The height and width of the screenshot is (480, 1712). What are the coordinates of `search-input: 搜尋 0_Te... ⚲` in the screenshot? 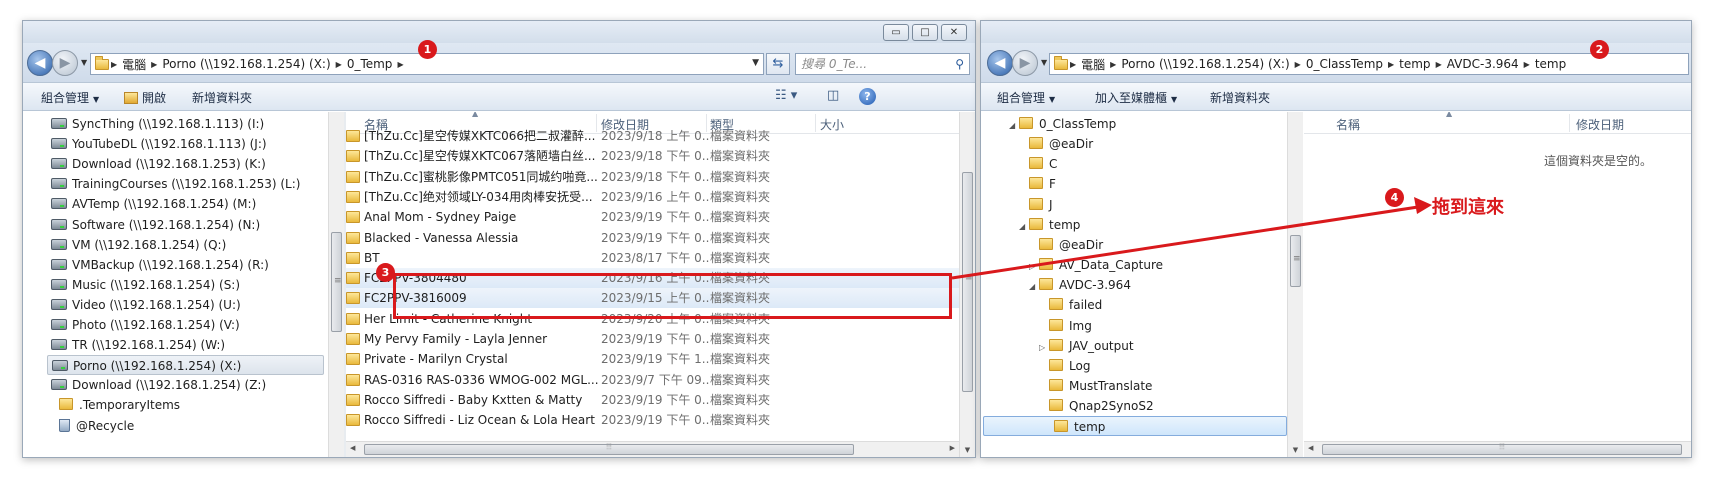 It's located at (882, 64).